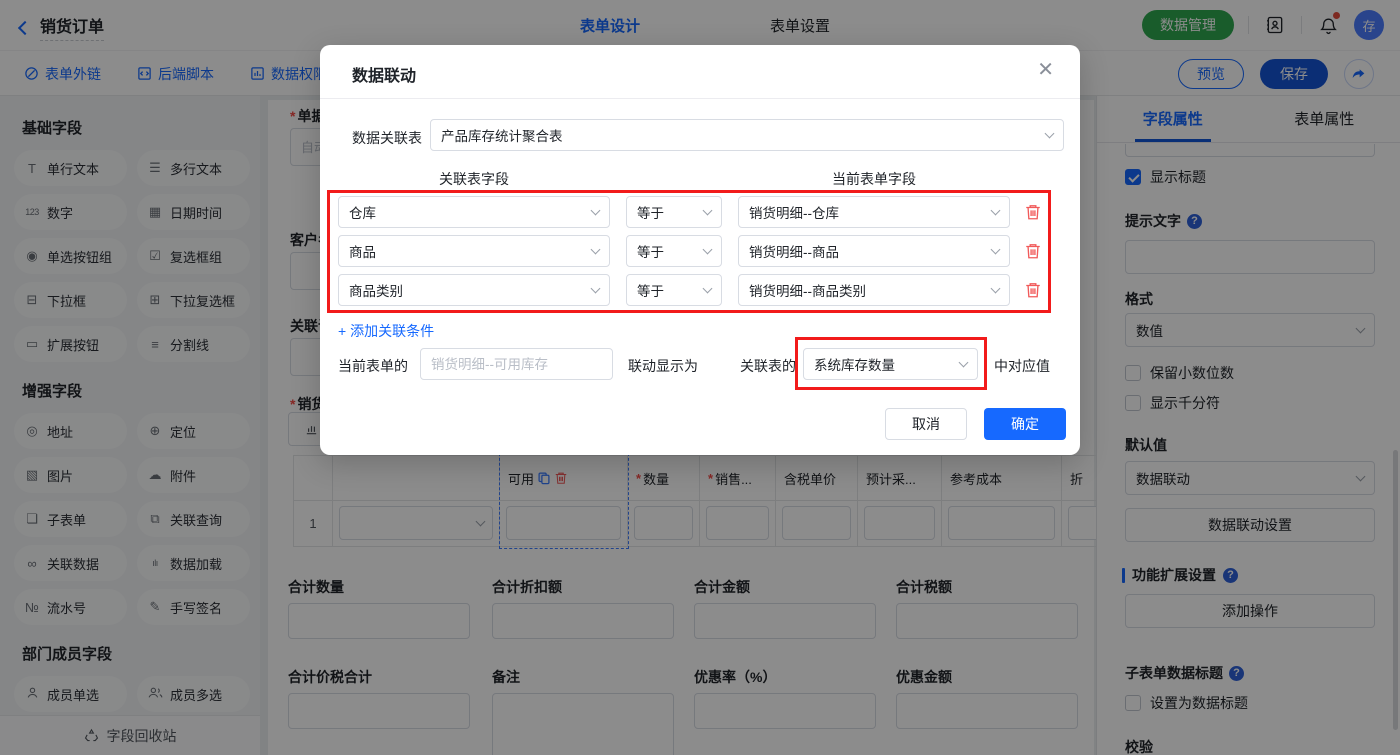 This screenshot has height=755, width=1400. Describe the element at coordinates (874, 251) in the screenshot. I see `condition-2-right-select: 销货明细--商品` at that location.